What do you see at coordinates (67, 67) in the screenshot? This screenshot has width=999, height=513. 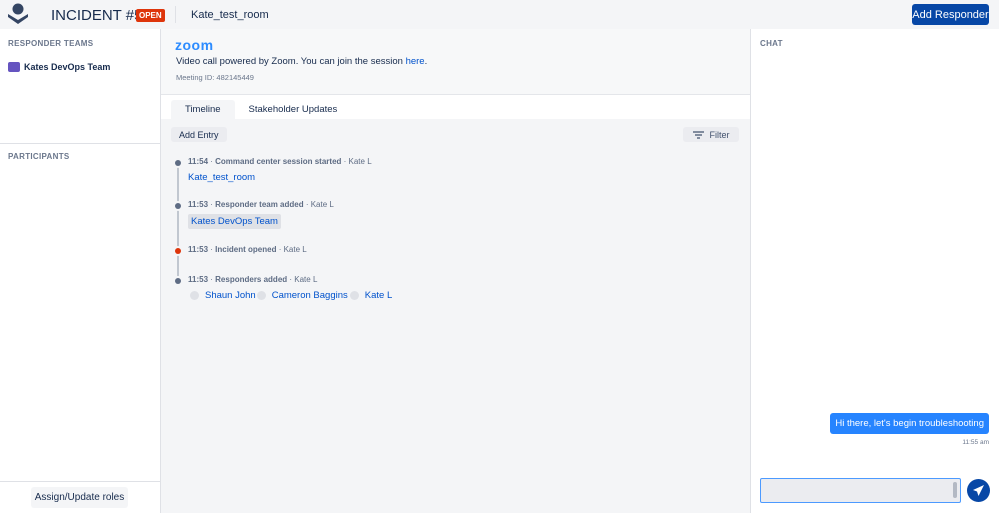 I see `team-name: Kates DevOps Team` at bounding box center [67, 67].